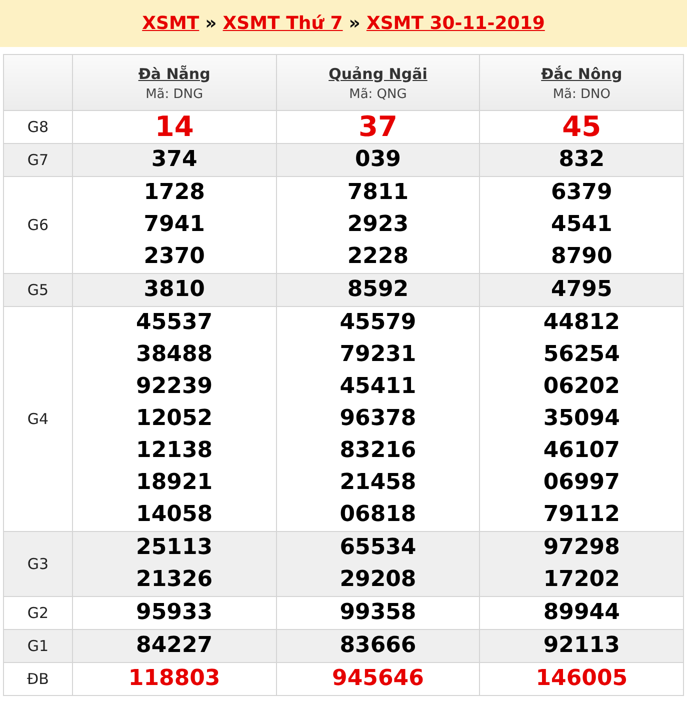 This screenshot has height=706, width=687. Describe the element at coordinates (174, 679) in the screenshot. I see `result-number: 118803` at that location.